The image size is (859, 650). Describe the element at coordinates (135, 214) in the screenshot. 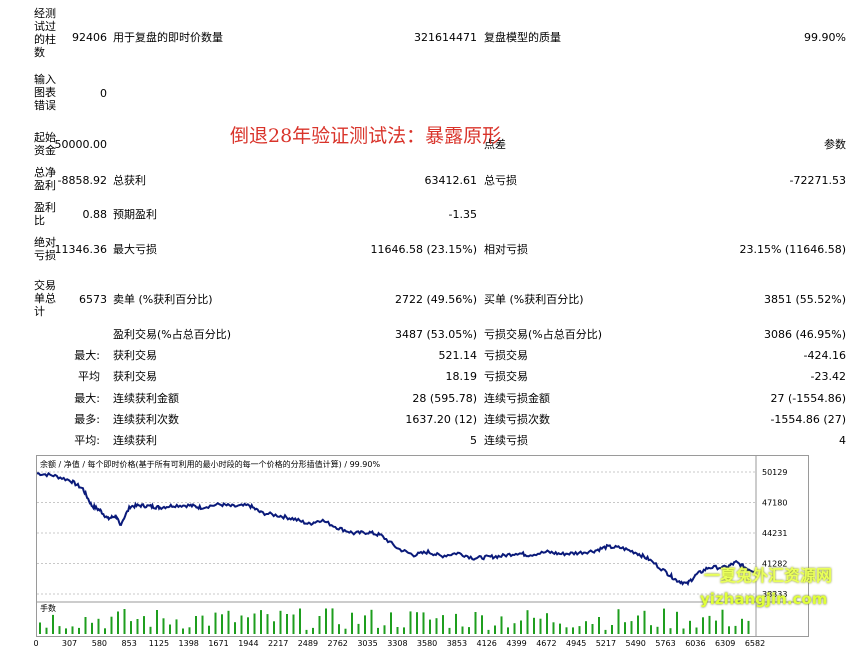

I see `label-expected-payoff: 预期盈利` at that location.